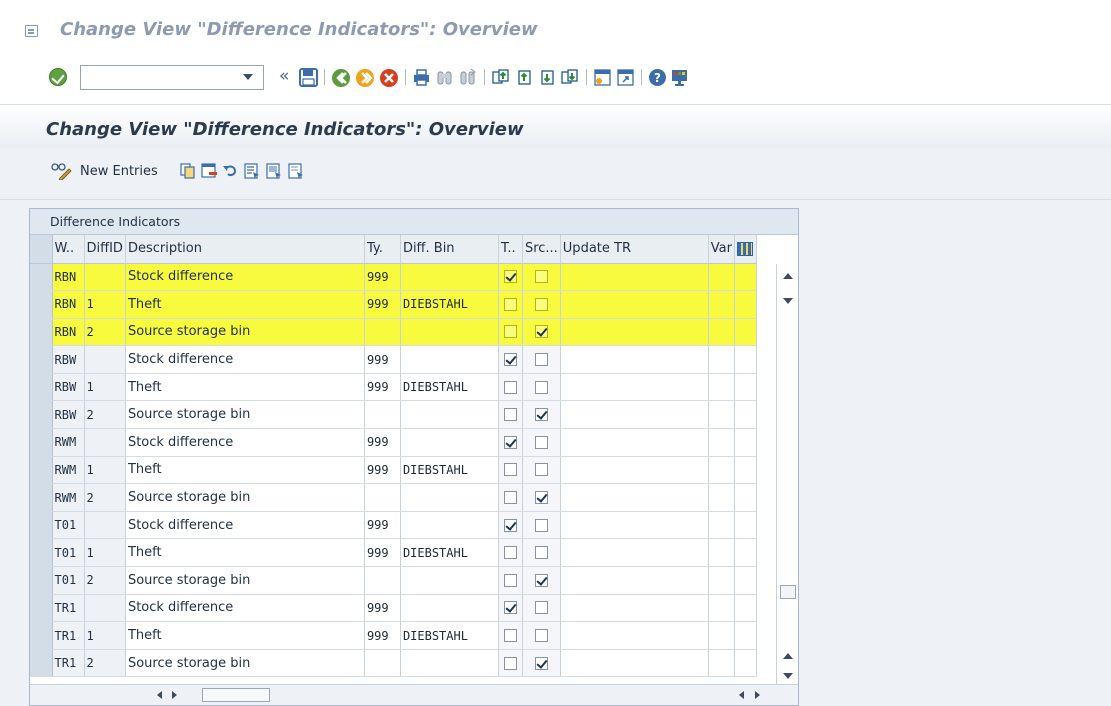 This screenshot has height=706, width=1111. Describe the element at coordinates (61, 173) in the screenshot. I see `display-change-icon` at that location.